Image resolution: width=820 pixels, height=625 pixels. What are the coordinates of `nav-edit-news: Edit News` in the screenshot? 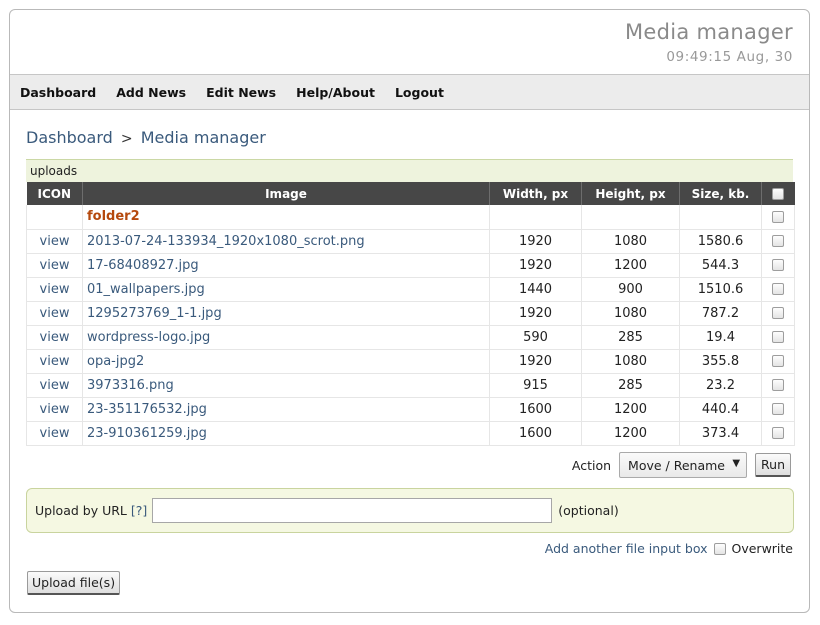 It's located at (241, 92).